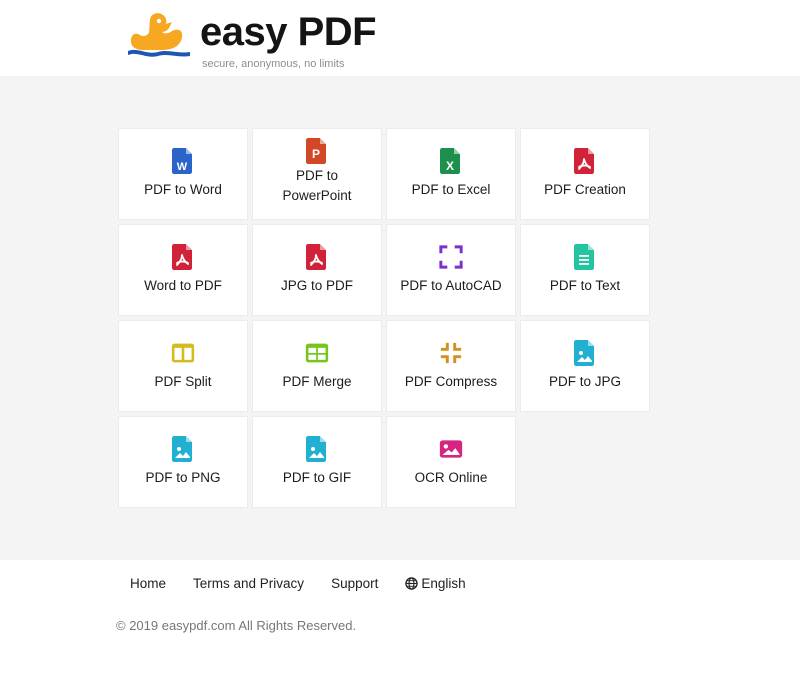 The width and height of the screenshot is (800, 678). Describe the element at coordinates (182, 167) in the screenshot. I see `svg-text: W` at that location.